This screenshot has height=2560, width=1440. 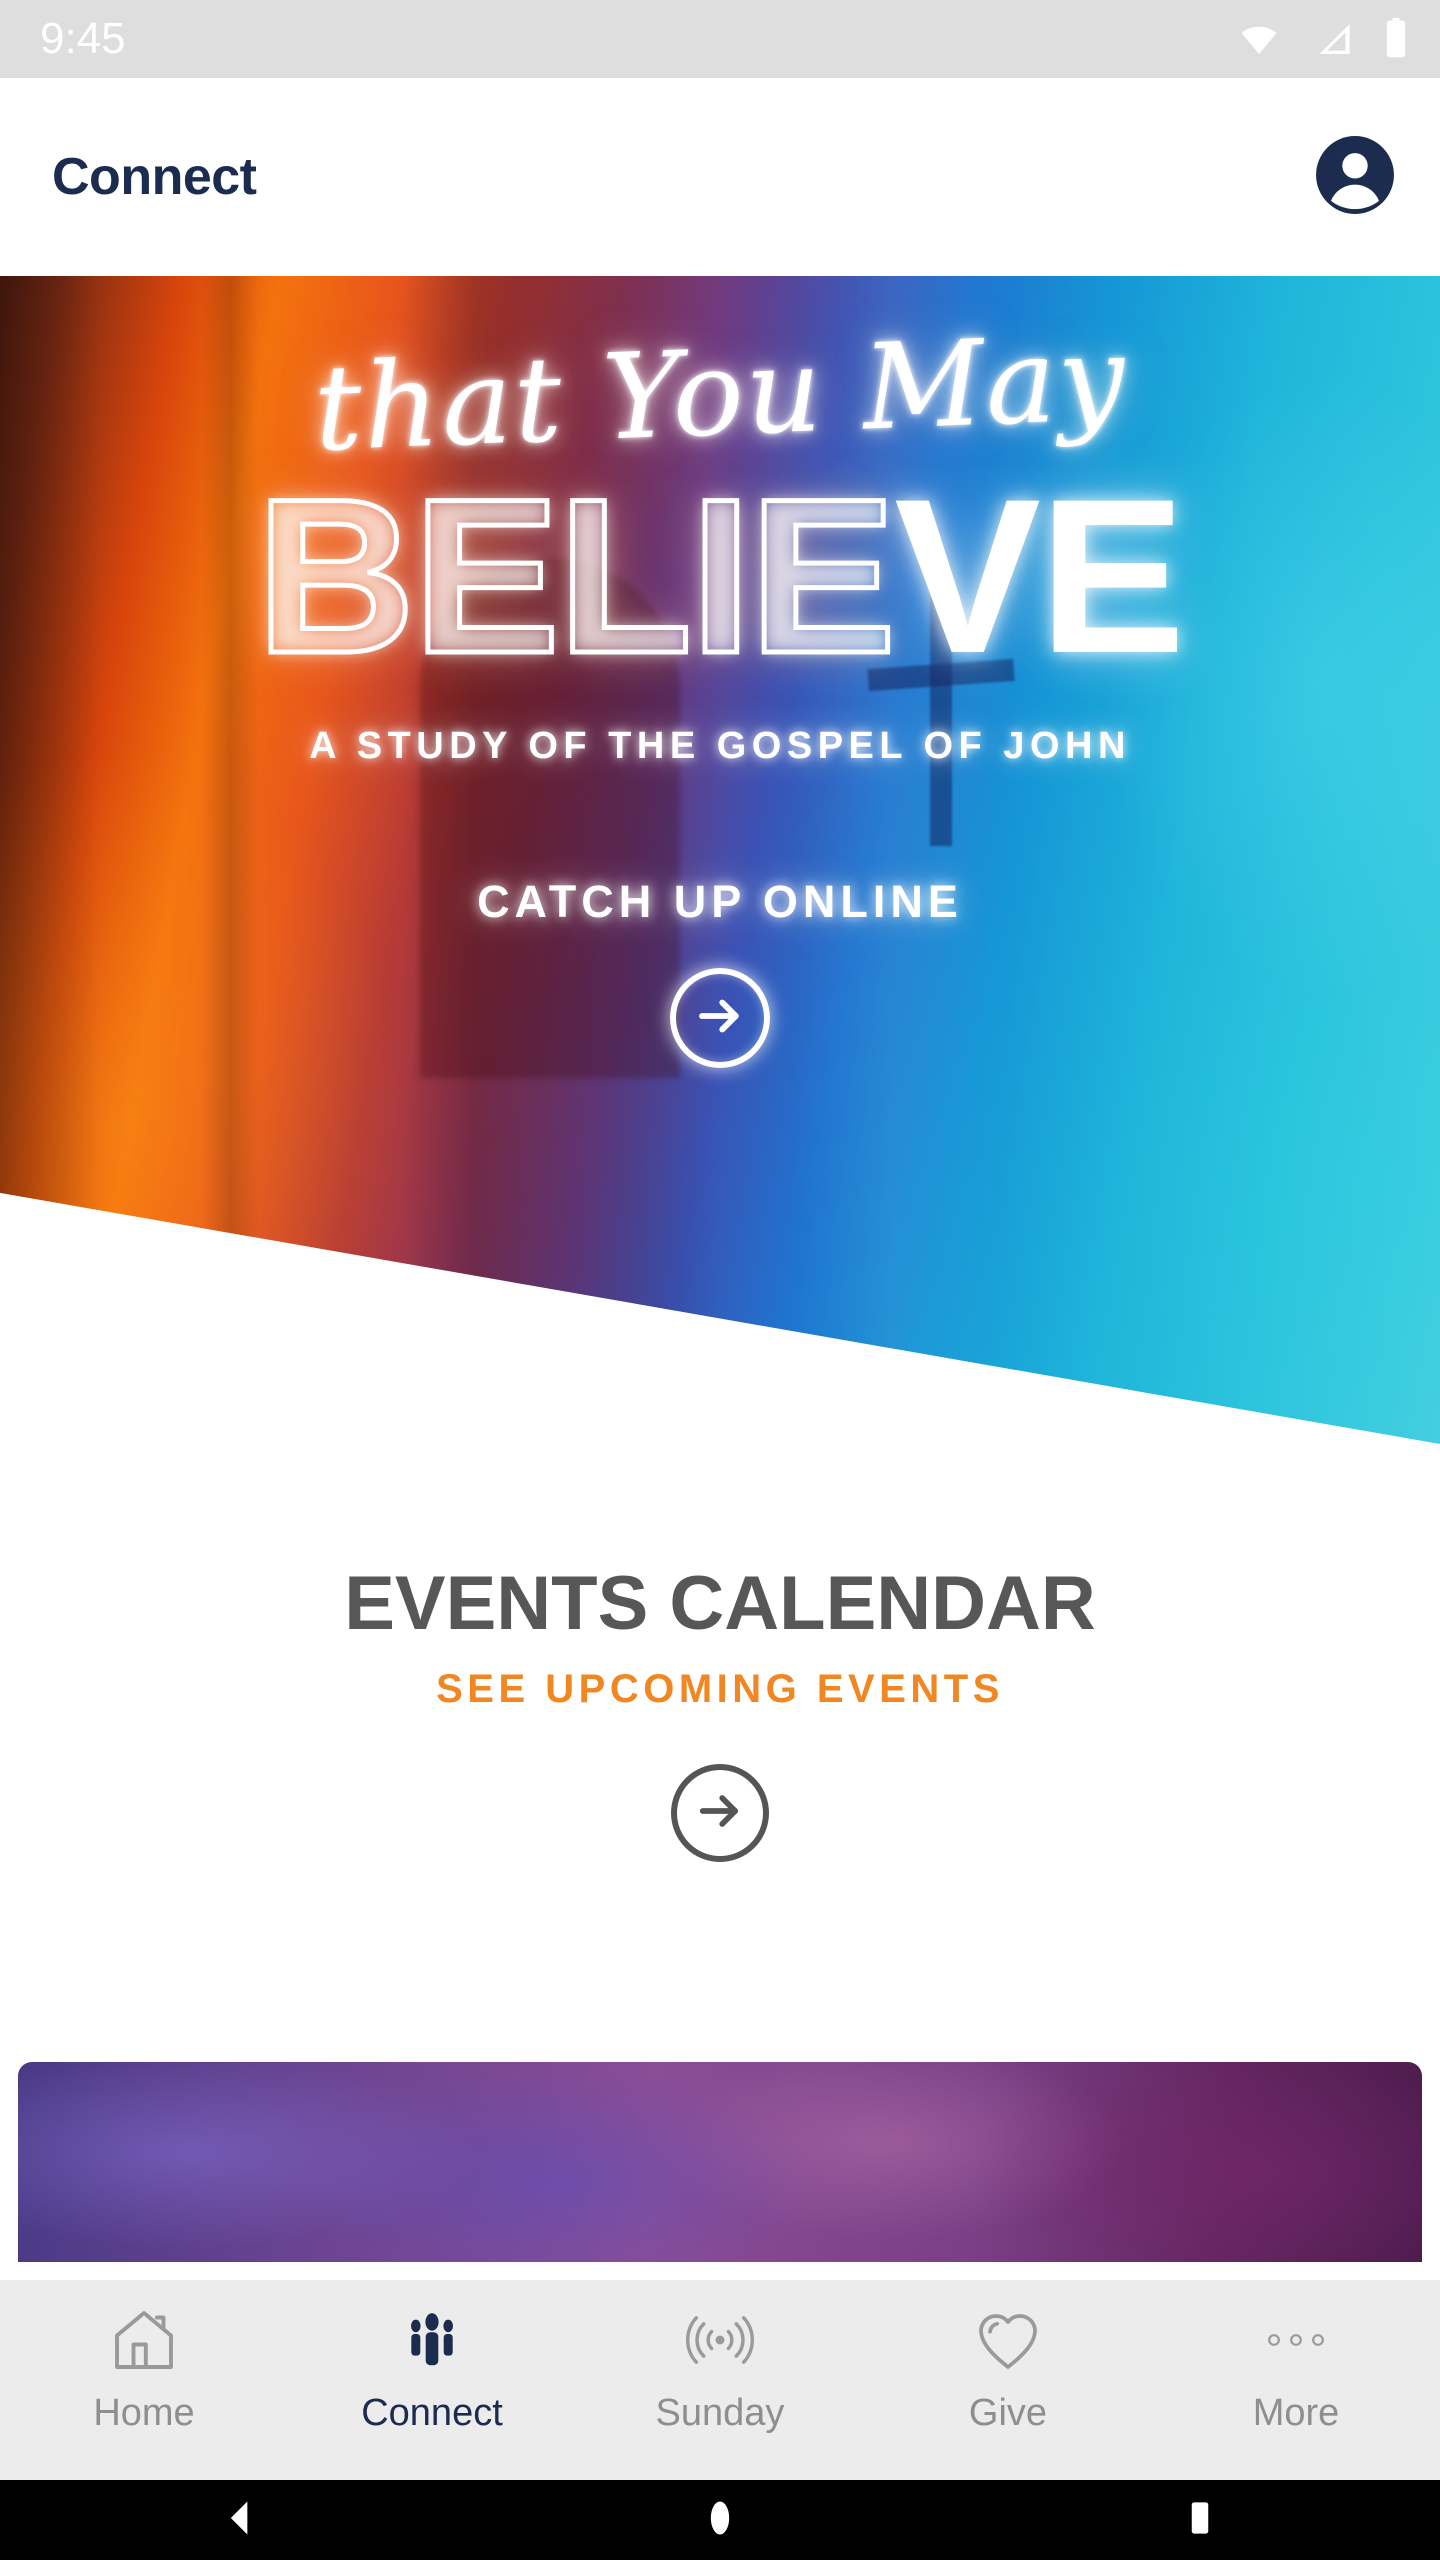 I want to click on battery-icon, so click(x=1396, y=39).